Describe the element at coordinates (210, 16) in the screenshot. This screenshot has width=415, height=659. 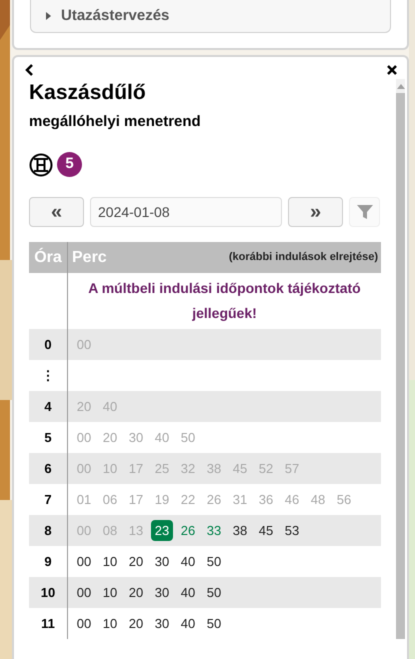
I see `accordion-header: Utazástervezés` at that location.